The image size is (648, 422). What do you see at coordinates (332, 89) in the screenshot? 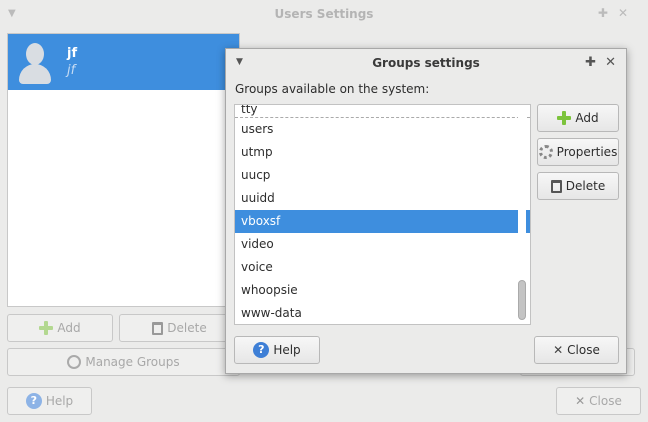
I see `groups-list-label: Groups available on the system:` at bounding box center [332, 89].